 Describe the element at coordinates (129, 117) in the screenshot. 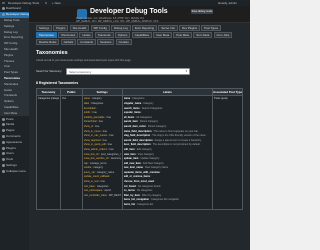

I see `label-key: all_items` at that location.